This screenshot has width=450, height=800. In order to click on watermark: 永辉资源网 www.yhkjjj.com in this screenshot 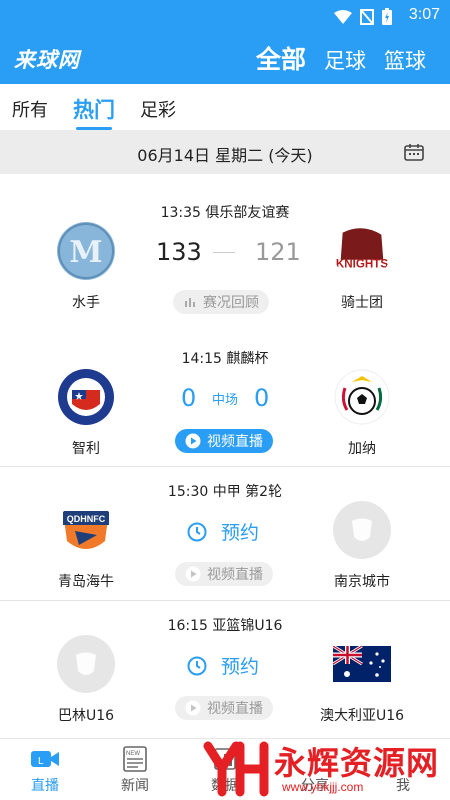, I will do `click(323, 768)`.